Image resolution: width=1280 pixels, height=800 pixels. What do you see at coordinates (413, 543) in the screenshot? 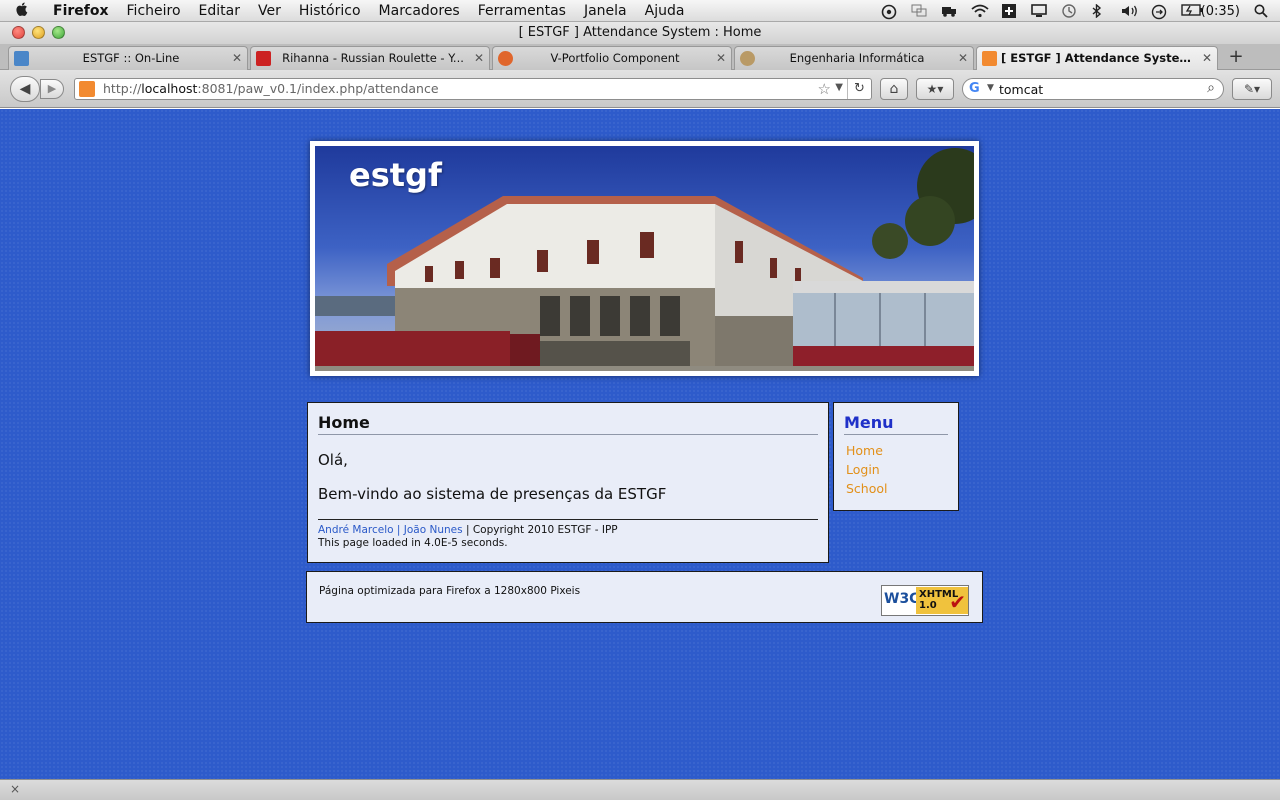
I see `load-time-text: This page loaded in 4.0E-5 seconds.` at bounding box center [413, 543].